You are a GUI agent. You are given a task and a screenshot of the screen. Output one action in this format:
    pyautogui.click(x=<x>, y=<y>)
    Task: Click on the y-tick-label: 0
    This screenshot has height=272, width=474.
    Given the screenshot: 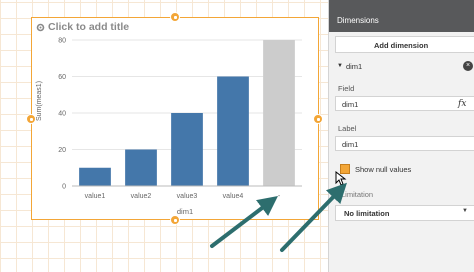 What is the action you would take?
    pyautogui.click(x=64, y=187)
    